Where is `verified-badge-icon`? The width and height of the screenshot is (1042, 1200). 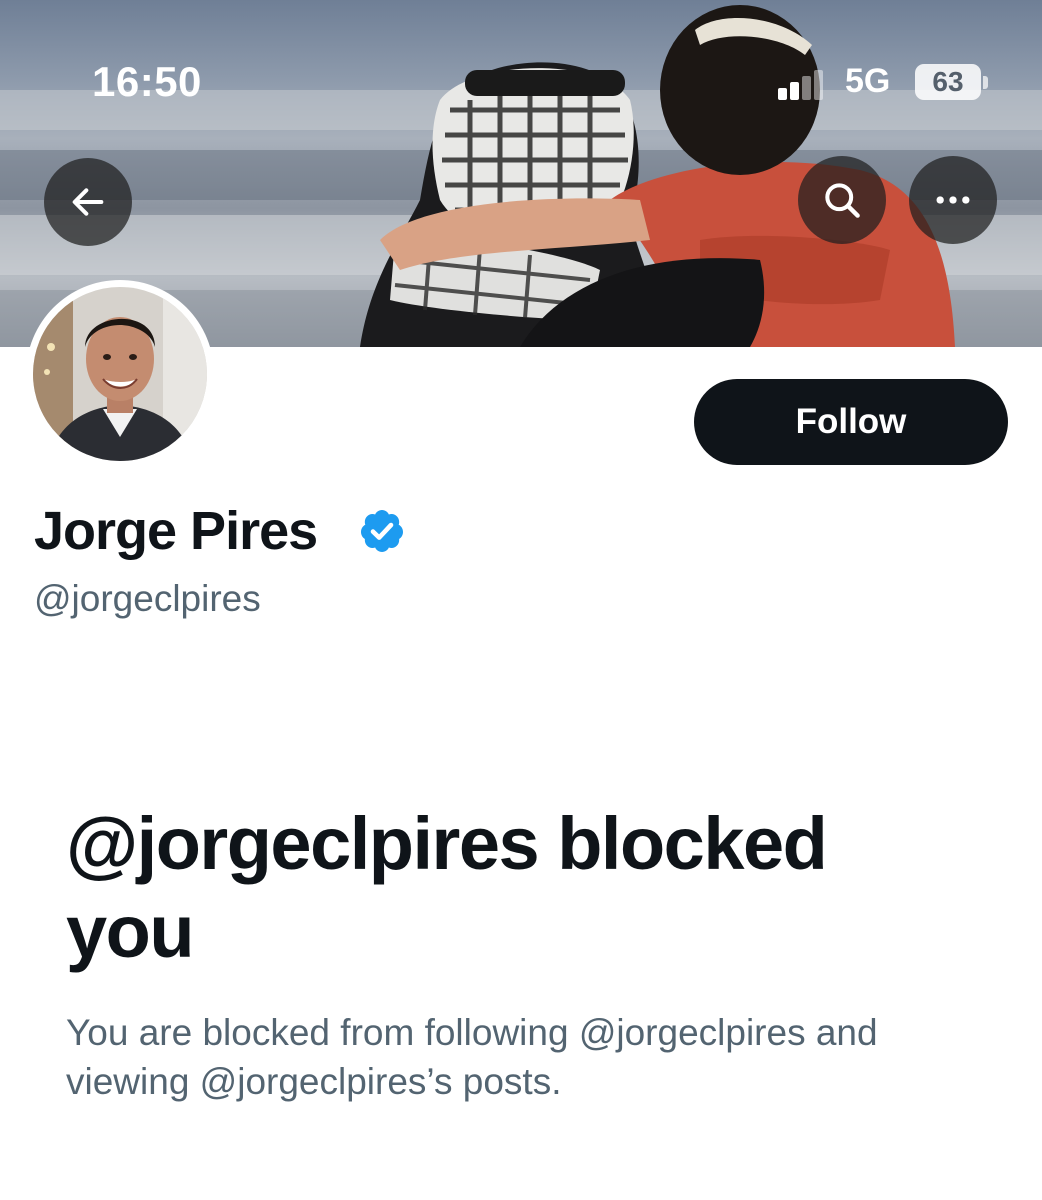
verified-badge-icon is located at coordinates (382, 531).